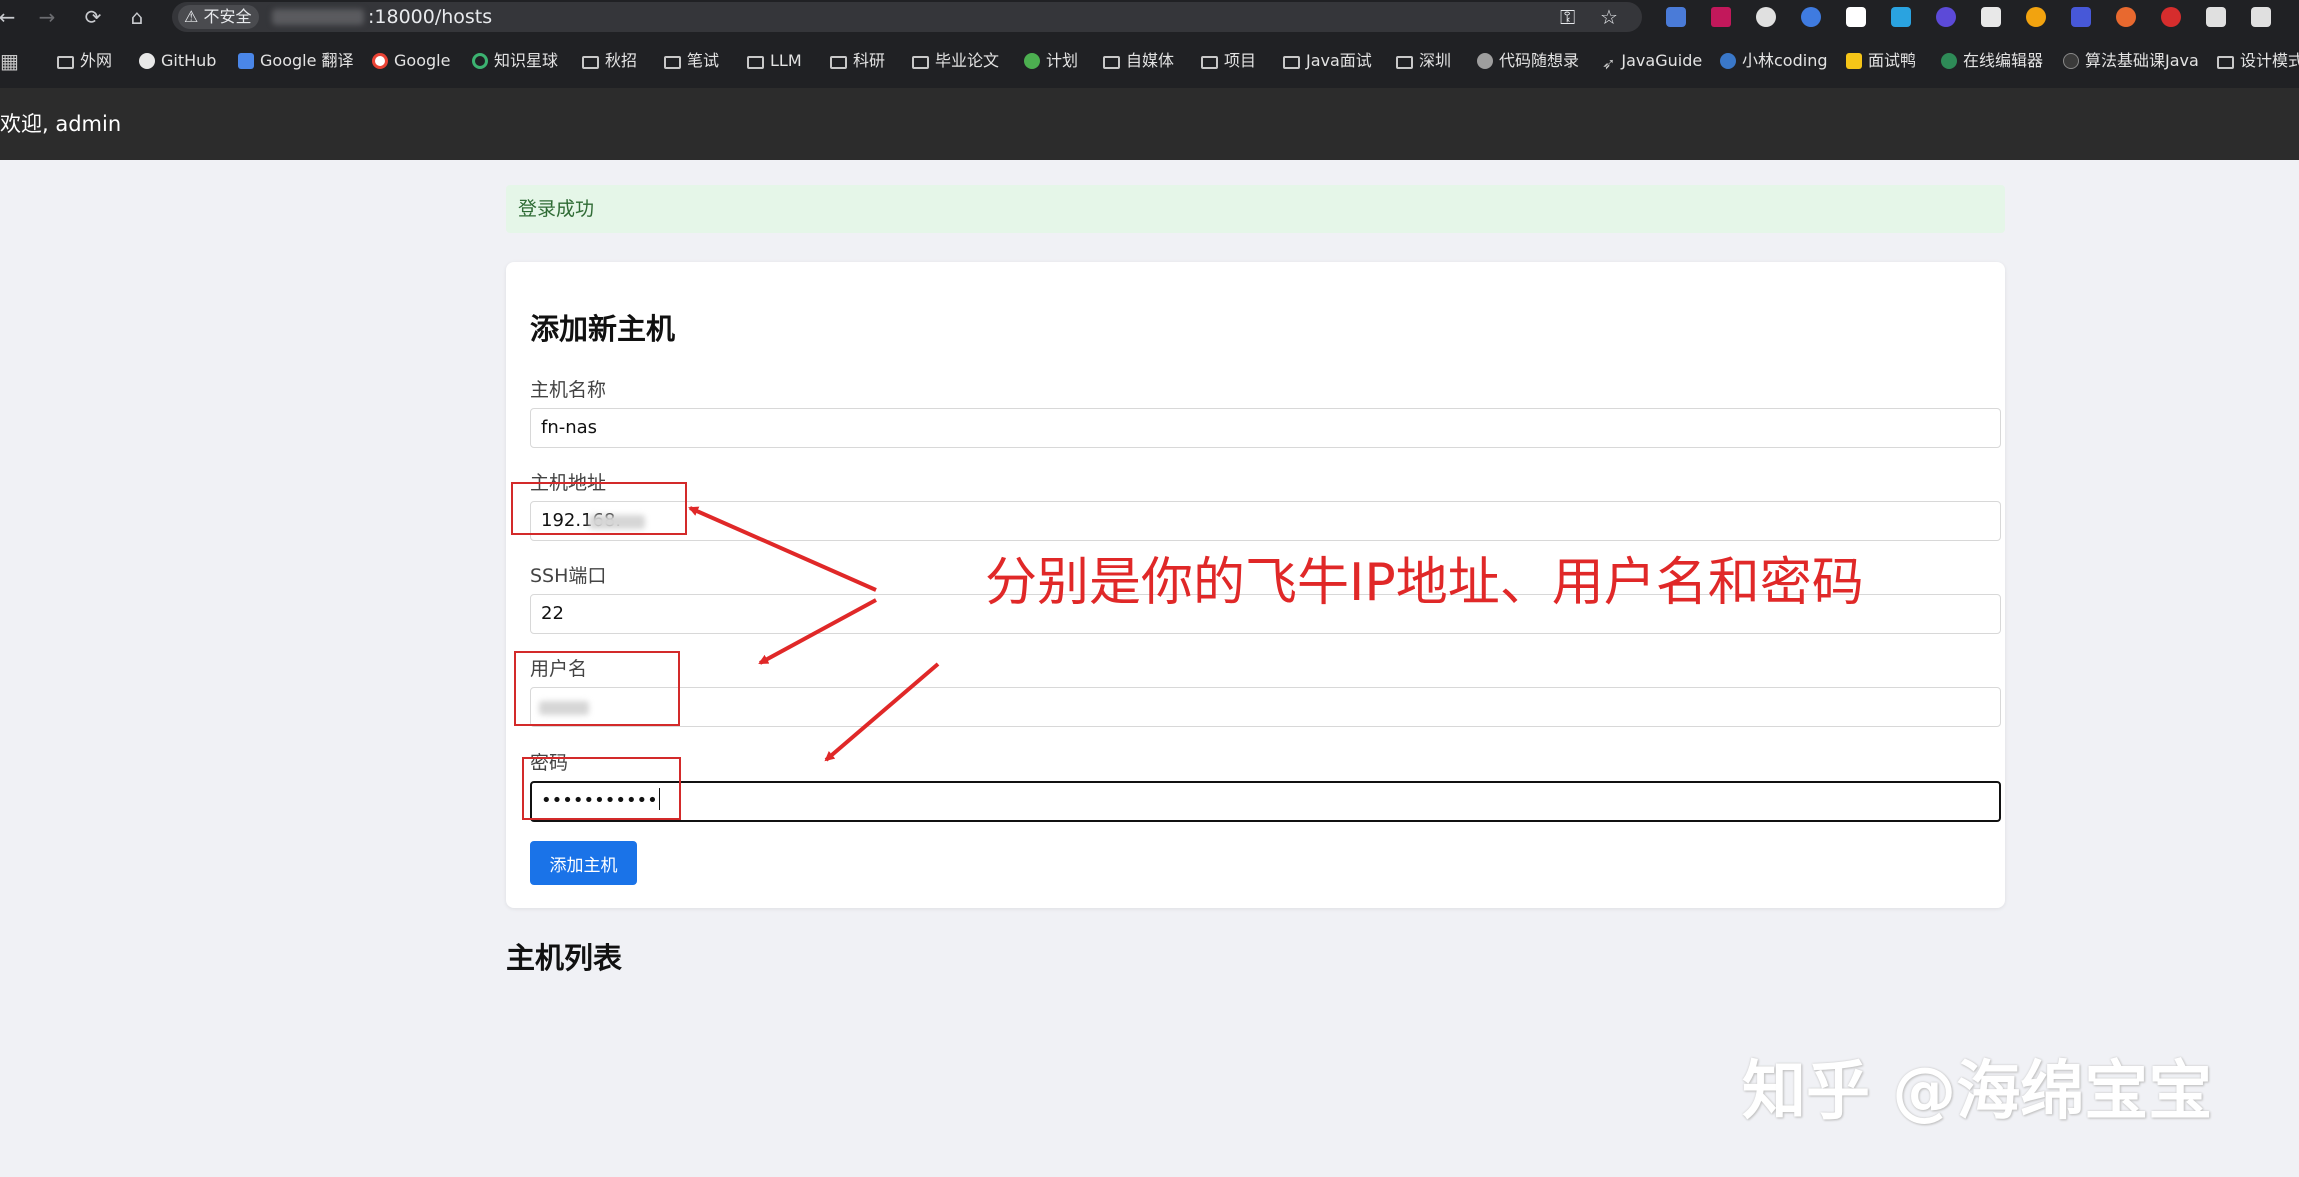  I want to click on arrow-to-username, so click(817, 631).